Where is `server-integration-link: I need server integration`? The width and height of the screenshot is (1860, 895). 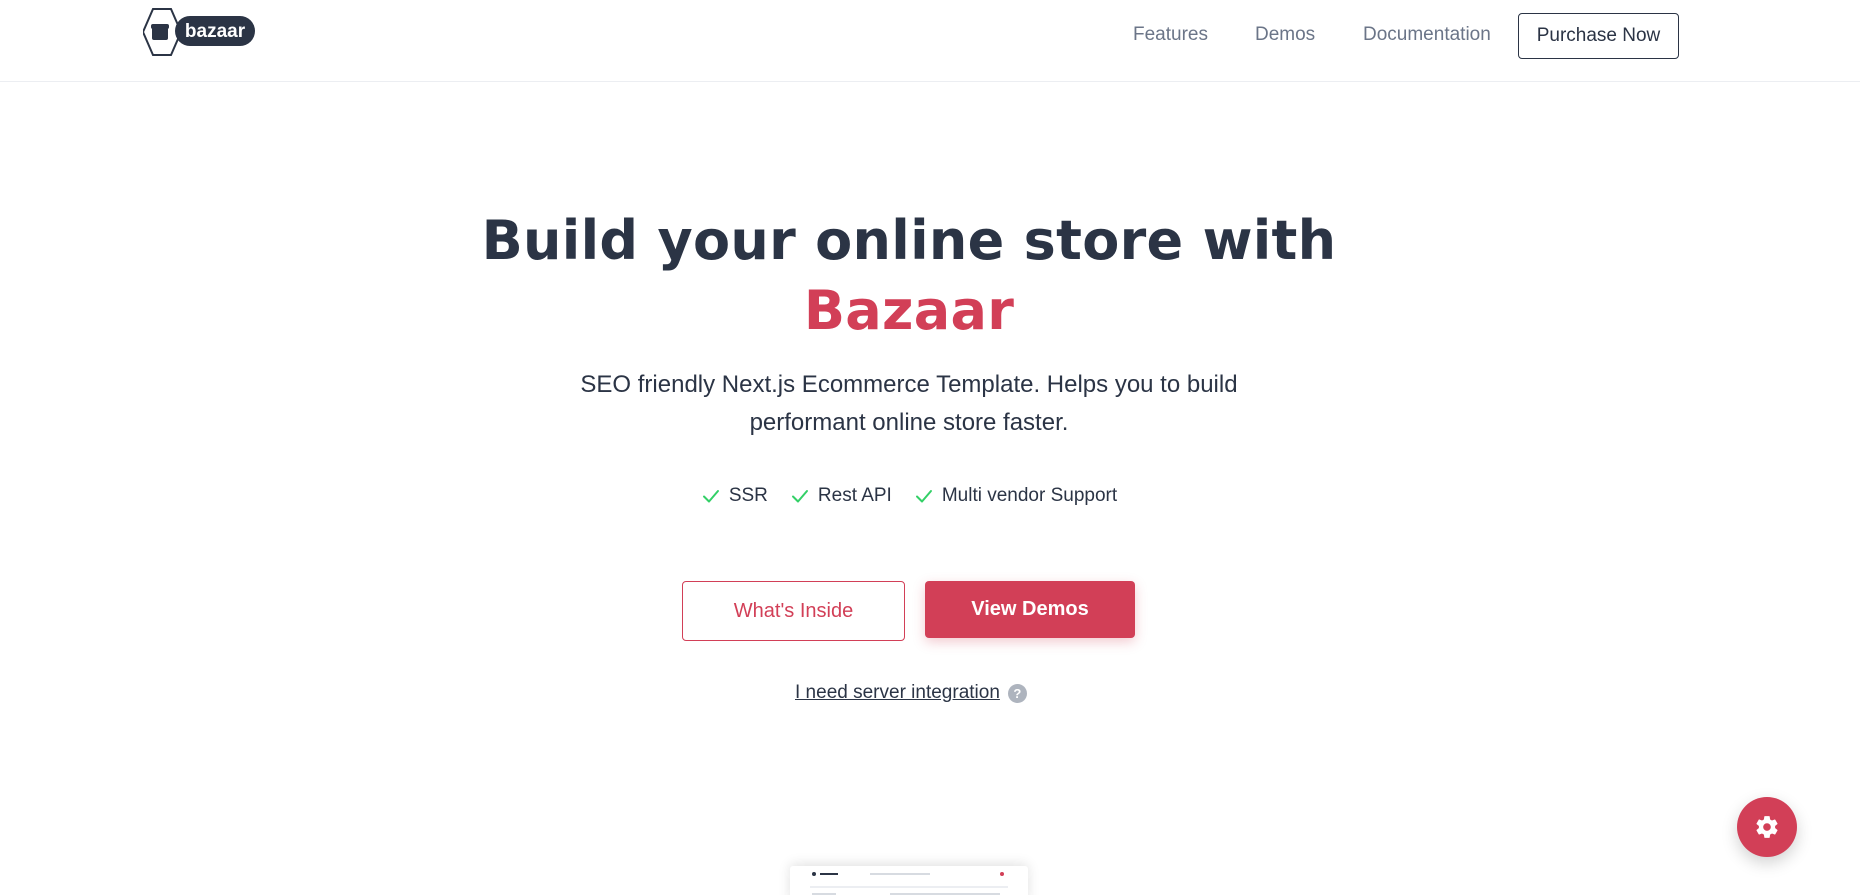 server-integration-link: I need server integration is located at coordinates (897, 693).